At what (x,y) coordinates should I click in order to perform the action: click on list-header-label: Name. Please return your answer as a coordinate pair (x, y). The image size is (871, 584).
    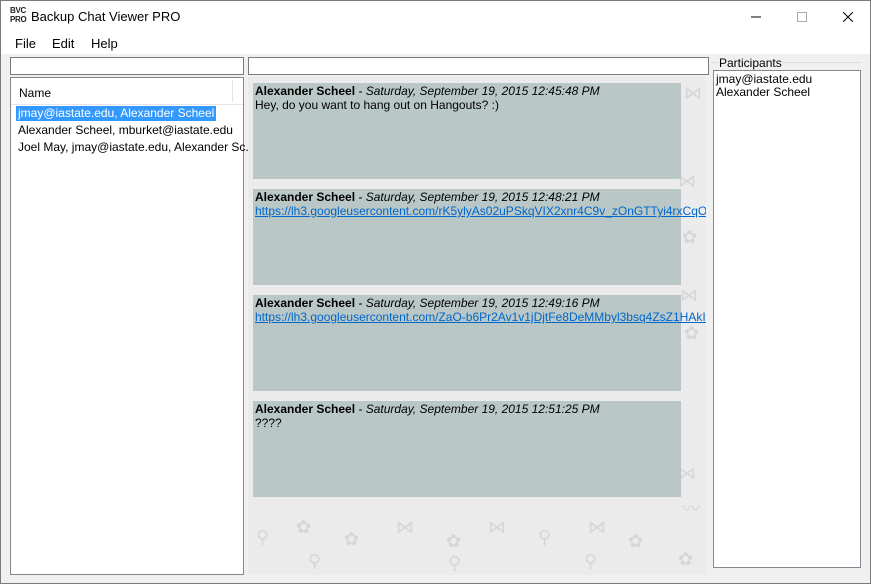
    Looking at the image, I should click on (35, 93).